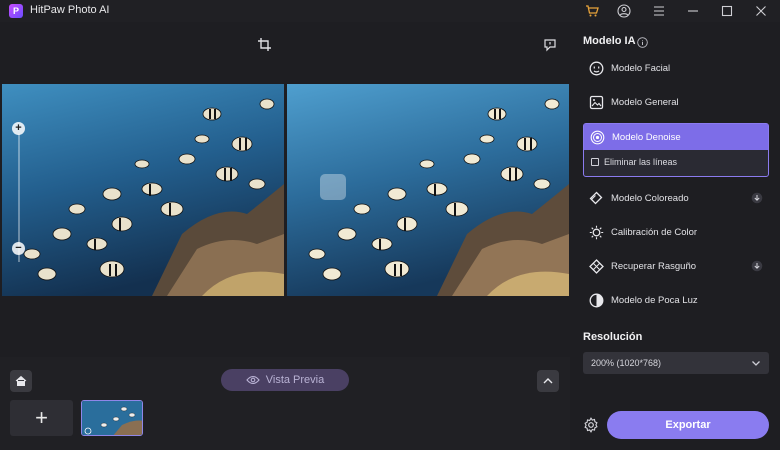 The width and height of the screenshot is (780, 450). I want to click on model-label: Modelo General, so click(645, 102).